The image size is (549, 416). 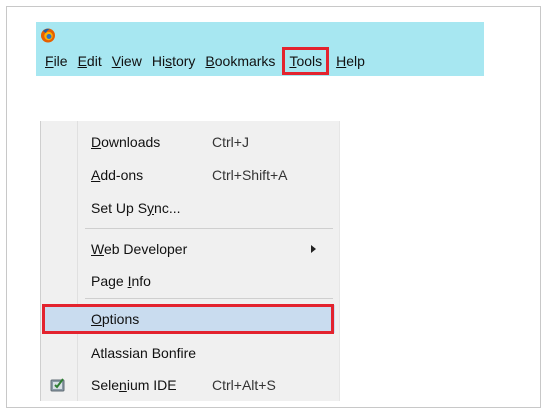 What do you see at coordinates (48, 35) in the screenshot?
I see `firefox-icon` at bounding box center [48, 35].